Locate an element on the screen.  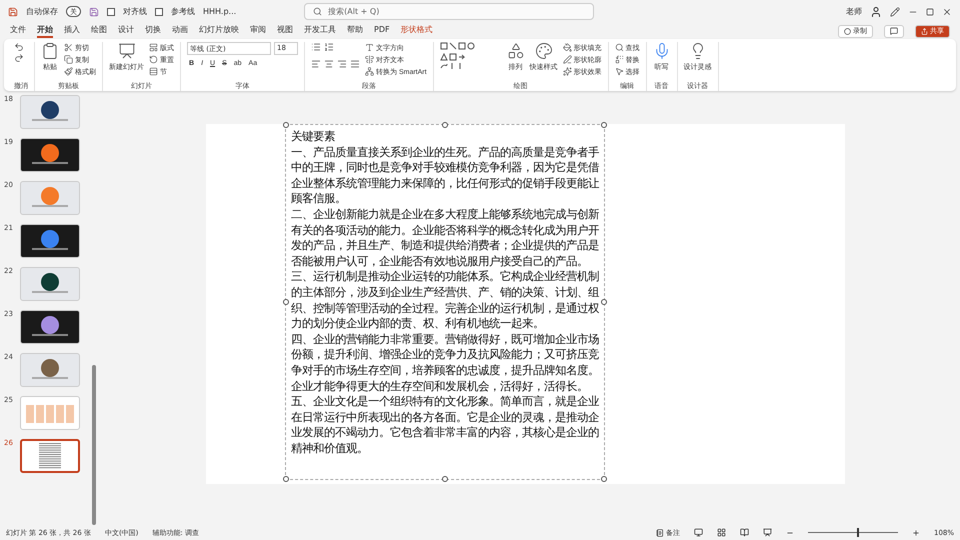
menu-tab: 审阅 is located at coordinates (258, 31).